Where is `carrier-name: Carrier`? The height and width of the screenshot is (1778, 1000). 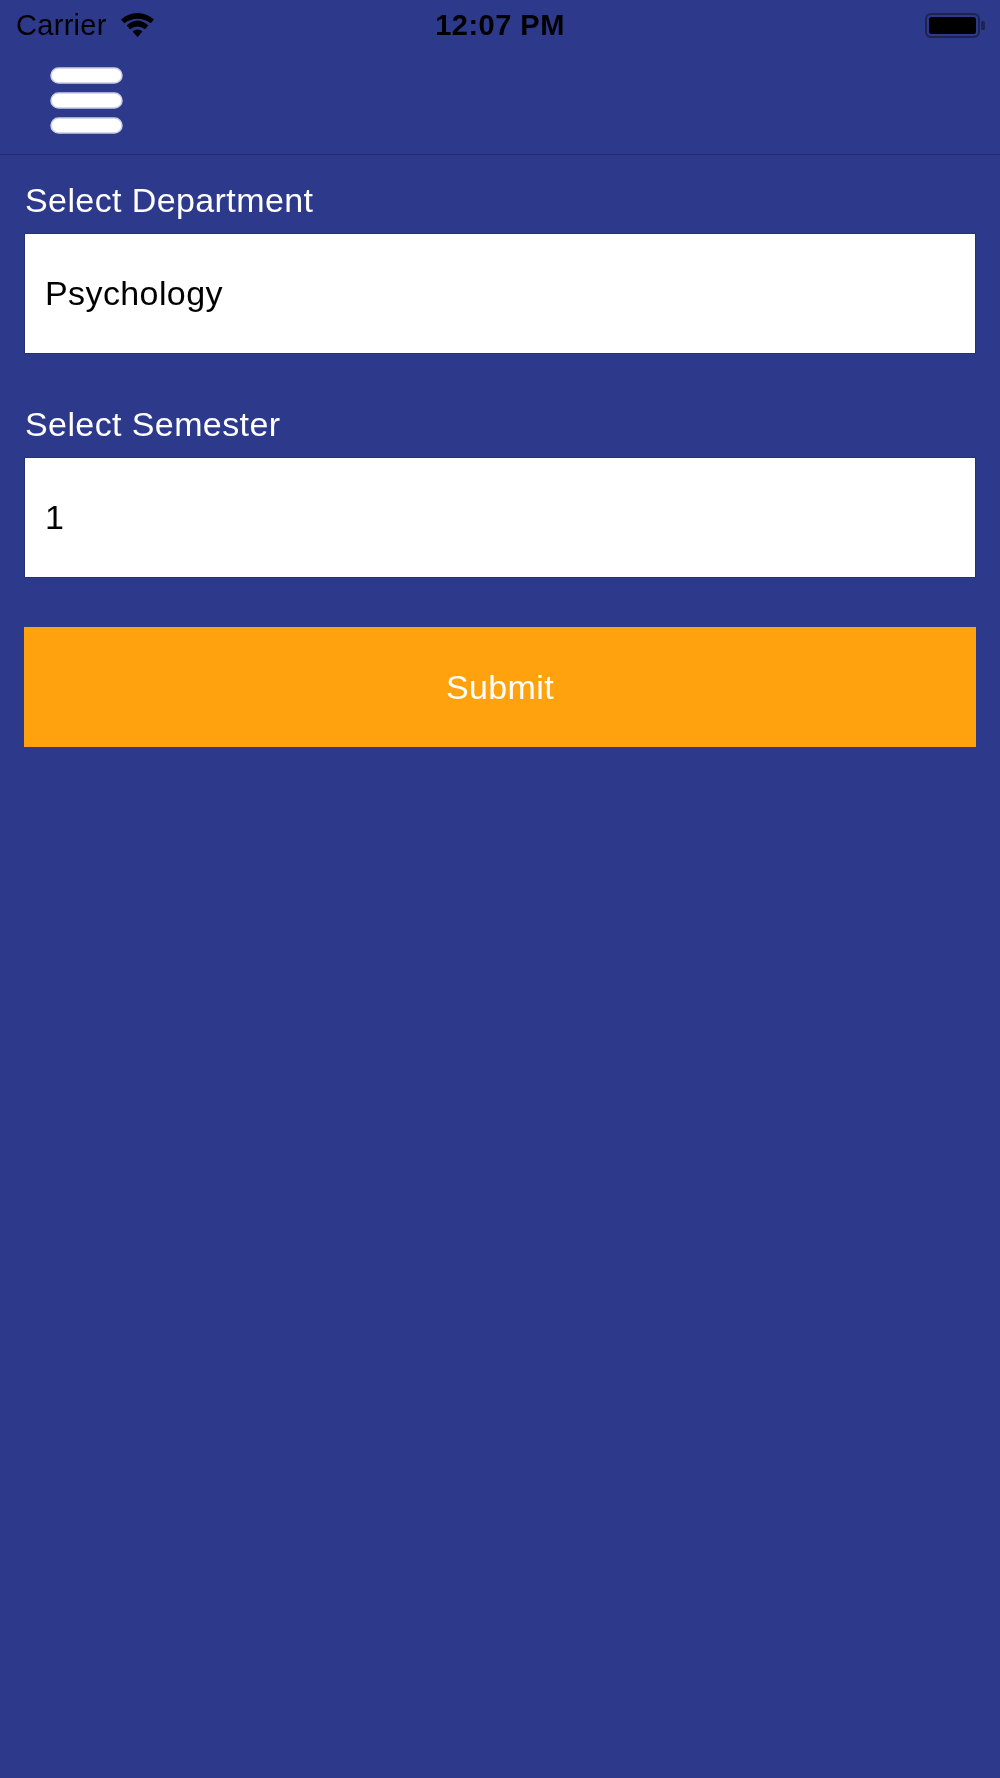
carrier-name: Carrier is located at coordinates (61, 25).